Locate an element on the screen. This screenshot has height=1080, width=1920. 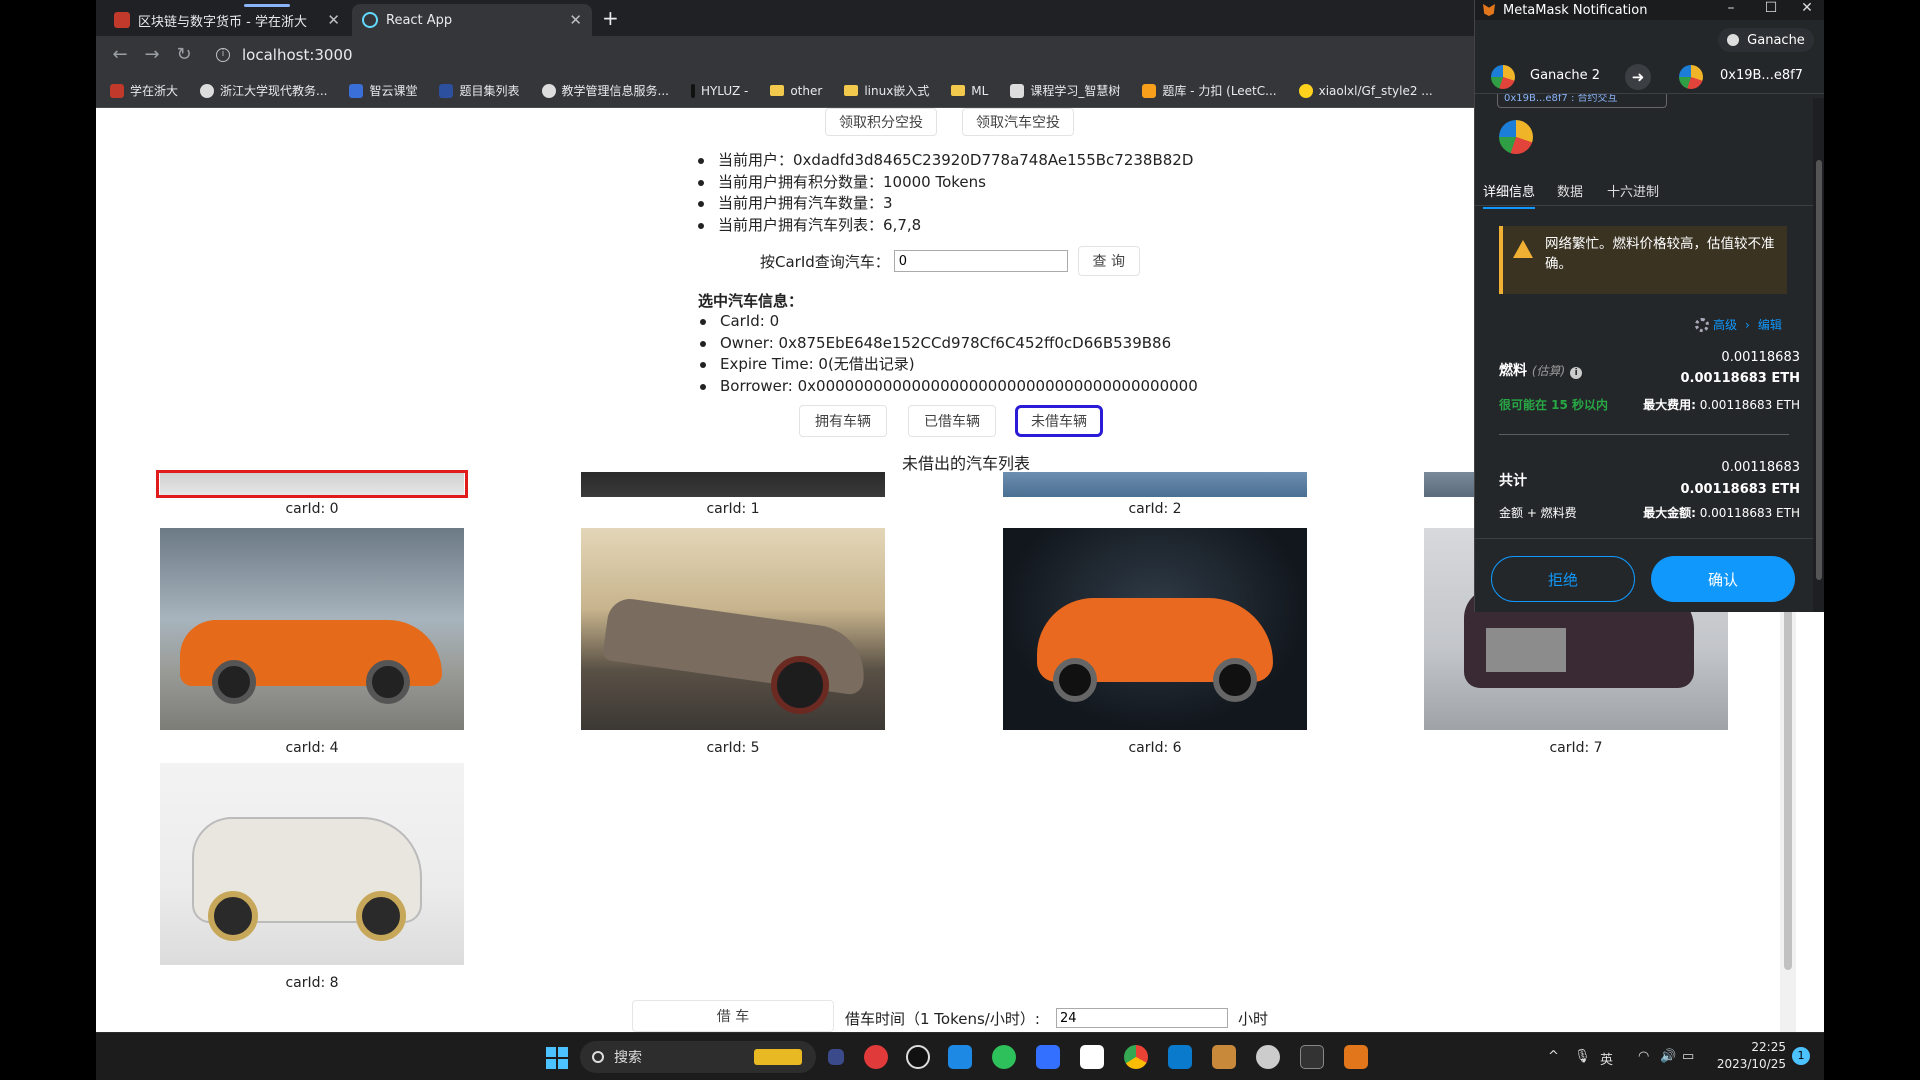
car-id-input is located at coordinates (980, 261).